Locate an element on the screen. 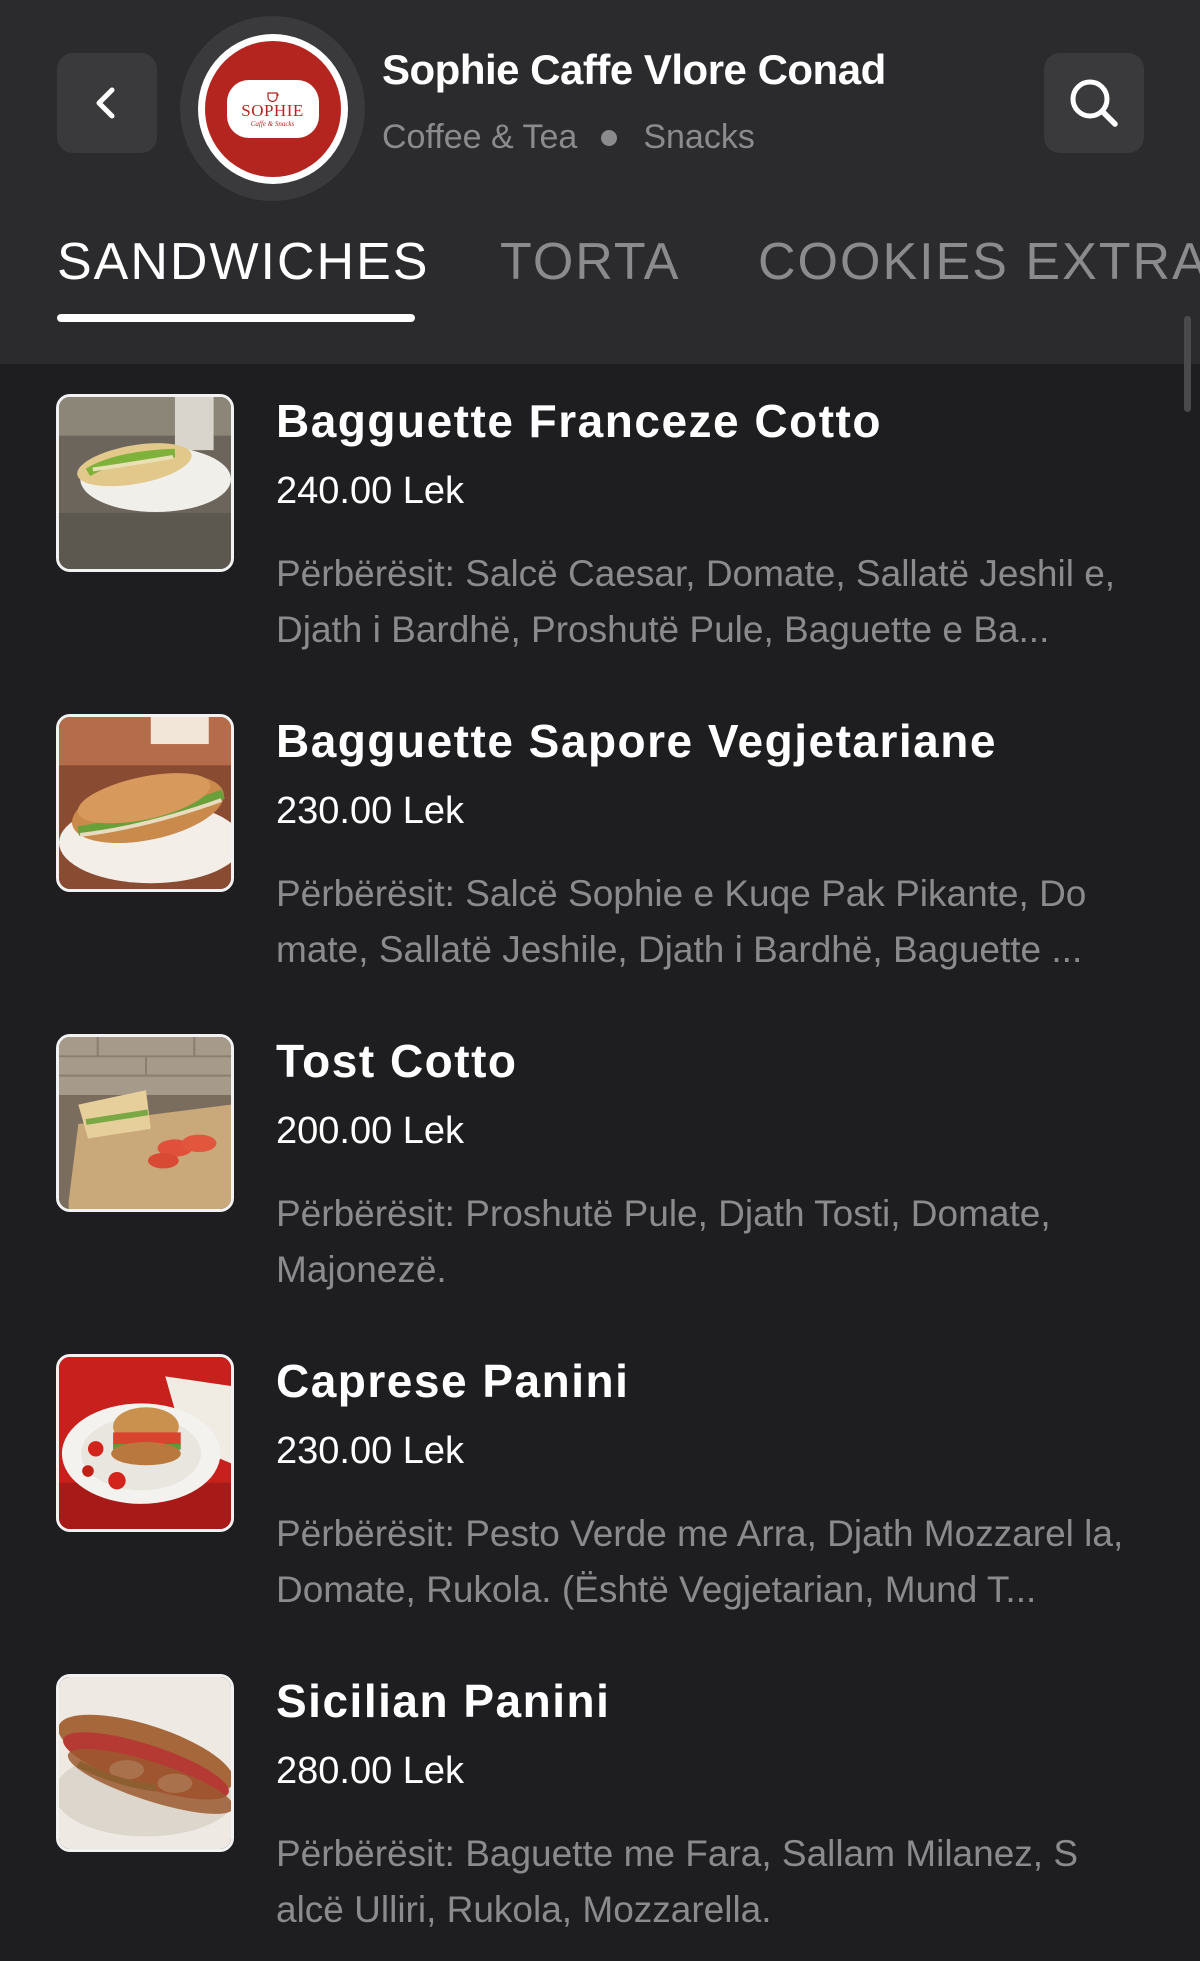 This screenshot has height=1961, width=1200. item-name: Tost Cotto is located at coordinates (397, 1061).